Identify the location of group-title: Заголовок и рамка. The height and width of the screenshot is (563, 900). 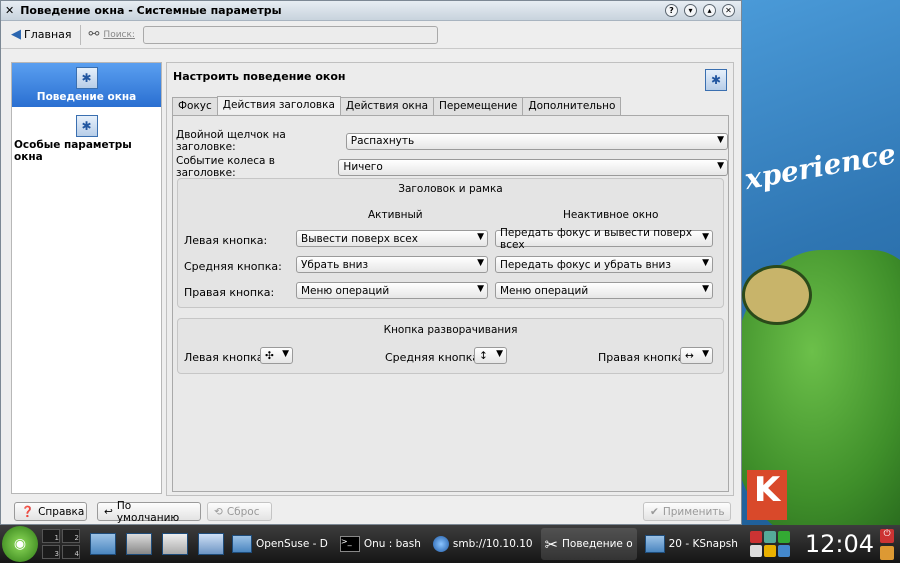
(450, 189).